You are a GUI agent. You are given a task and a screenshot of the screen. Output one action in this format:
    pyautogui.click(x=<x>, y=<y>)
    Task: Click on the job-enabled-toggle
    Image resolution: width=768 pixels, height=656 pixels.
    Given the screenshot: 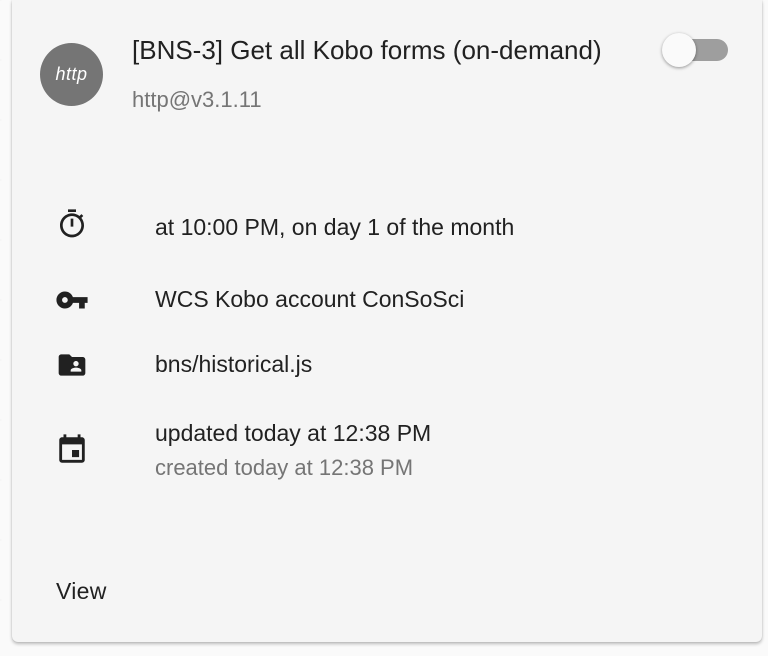 What is the action you would take?
    pyautogui.click(x=695, y=51)
    